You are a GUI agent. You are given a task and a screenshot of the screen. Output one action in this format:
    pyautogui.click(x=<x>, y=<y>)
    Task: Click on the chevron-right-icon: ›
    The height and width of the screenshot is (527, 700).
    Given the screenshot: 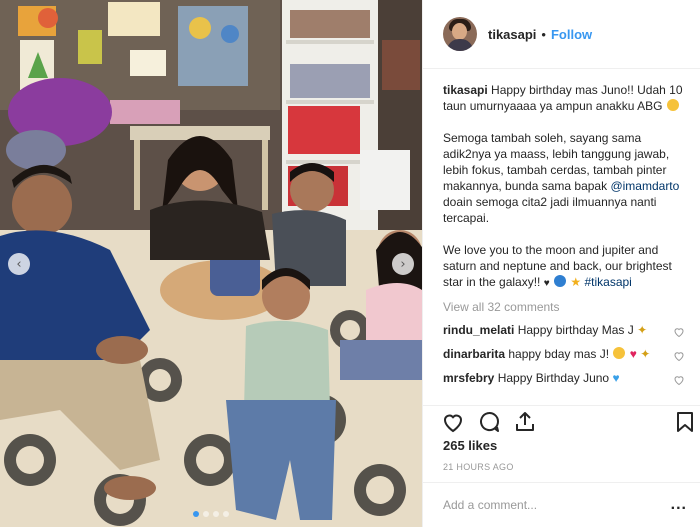 What is the action you would take?
    pyautogui.click(x=403, y=264)
    